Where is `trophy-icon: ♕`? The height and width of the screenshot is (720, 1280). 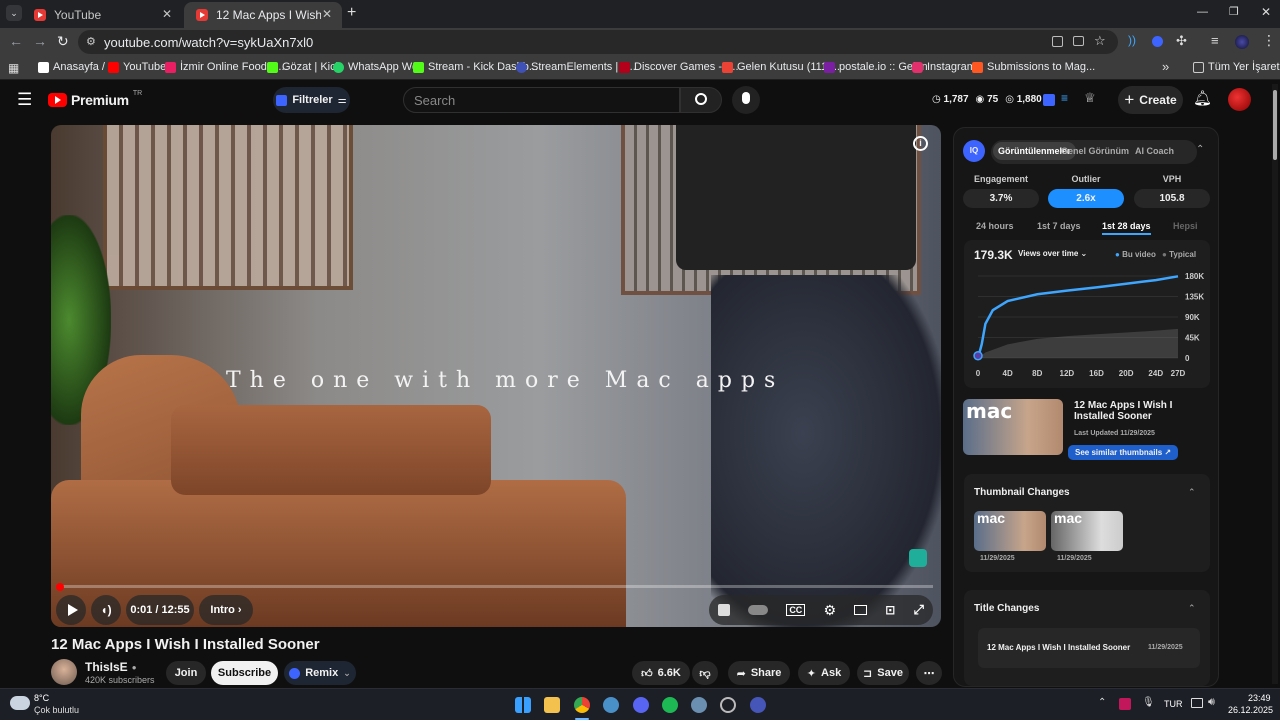 trophy-icon: ♕ is located at coordinates (1090, 98).